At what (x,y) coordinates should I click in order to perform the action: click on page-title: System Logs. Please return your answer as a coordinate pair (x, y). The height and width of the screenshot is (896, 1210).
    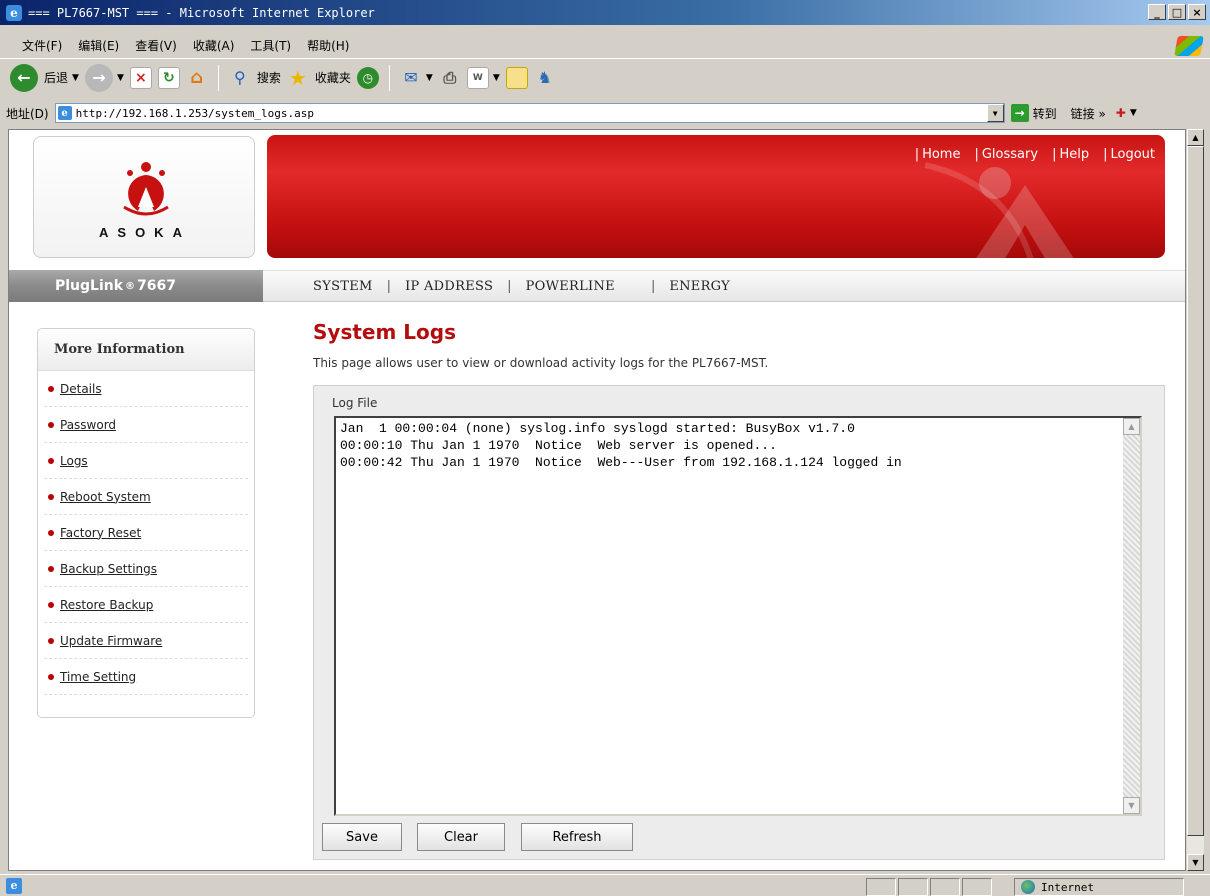
    Looking at the image, I should click on (384, 332).